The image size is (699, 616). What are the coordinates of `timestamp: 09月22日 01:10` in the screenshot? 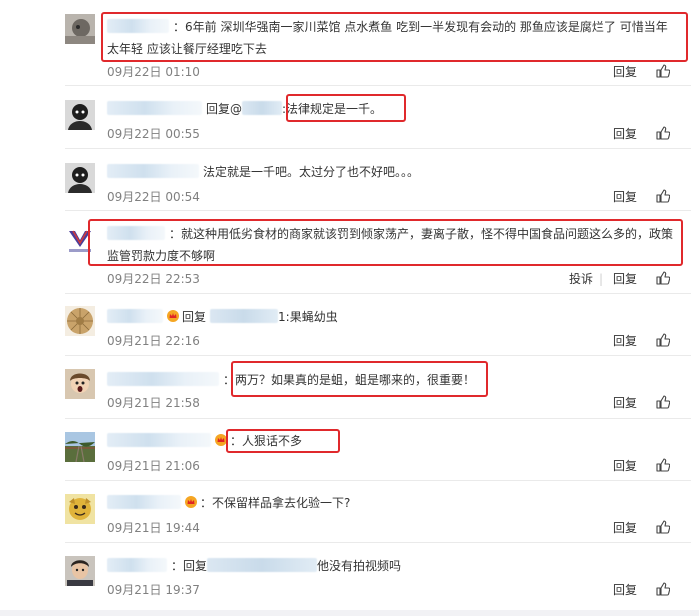 It's located at (153, 72).